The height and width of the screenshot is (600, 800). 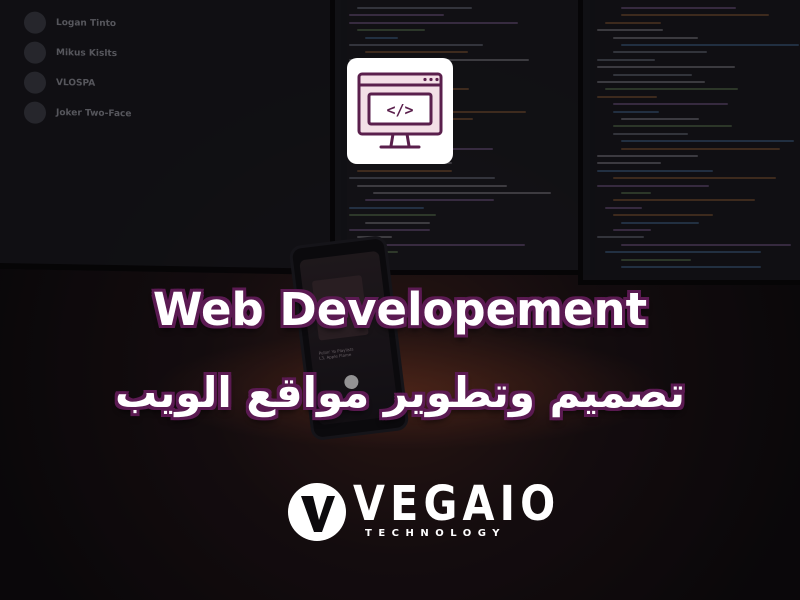 What do you see at coordinates (400, 392) in the screenshot?
I see `title-arabic: تصميم وتطوير مواقع الويب` at bounding box center [400, 392].